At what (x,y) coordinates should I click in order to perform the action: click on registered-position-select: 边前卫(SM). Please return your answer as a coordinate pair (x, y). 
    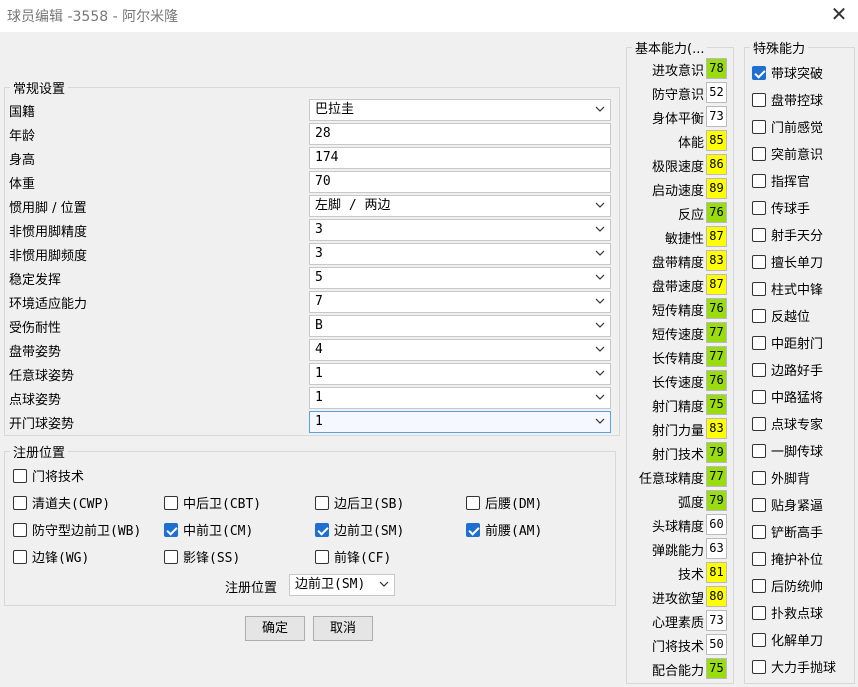
    Looking at the image, I should click on (342, 585).